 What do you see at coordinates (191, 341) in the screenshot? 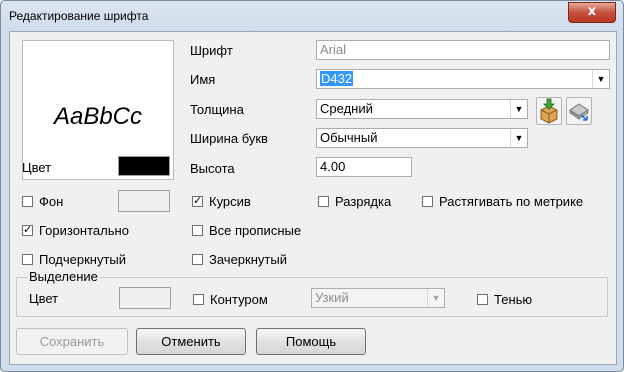
I see `cancel-button: Отменить` at bounding box center [191, 341].